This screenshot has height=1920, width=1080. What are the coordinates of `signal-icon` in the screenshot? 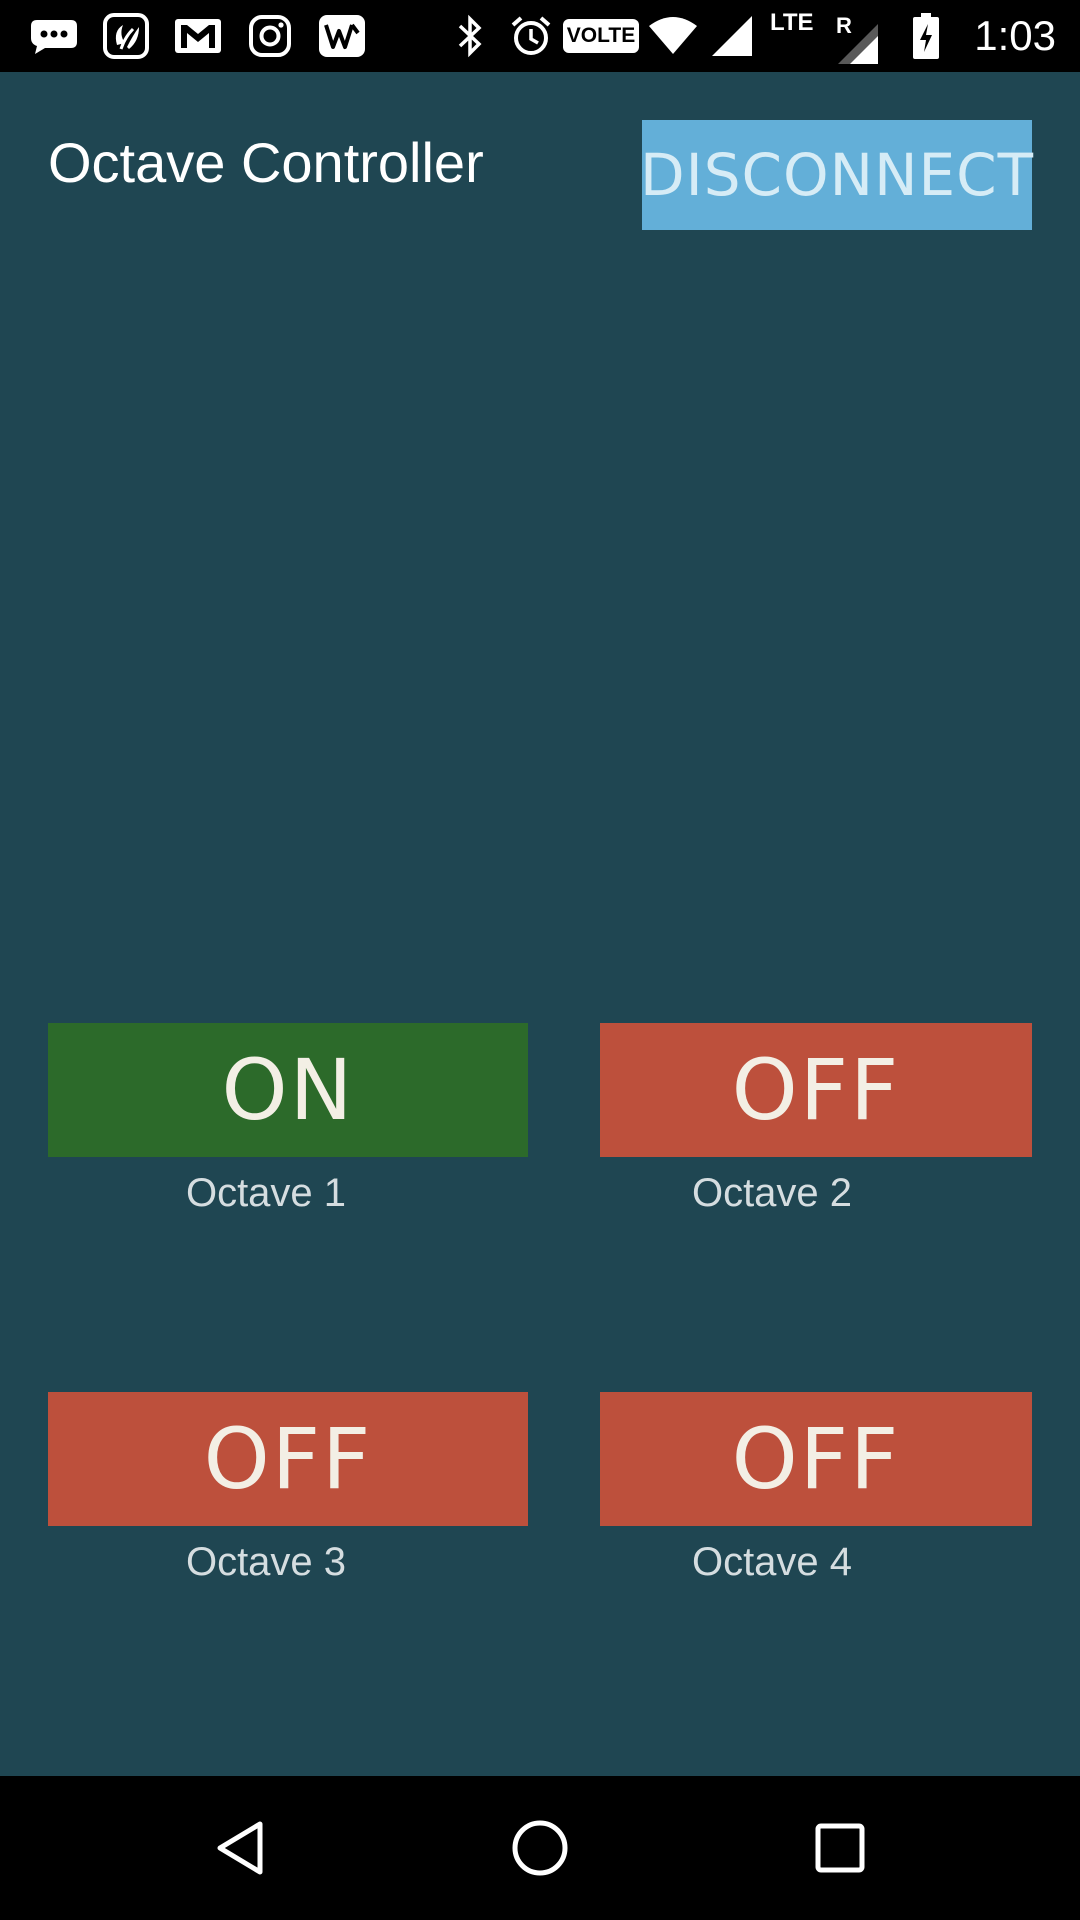 It's located at (732, 36).